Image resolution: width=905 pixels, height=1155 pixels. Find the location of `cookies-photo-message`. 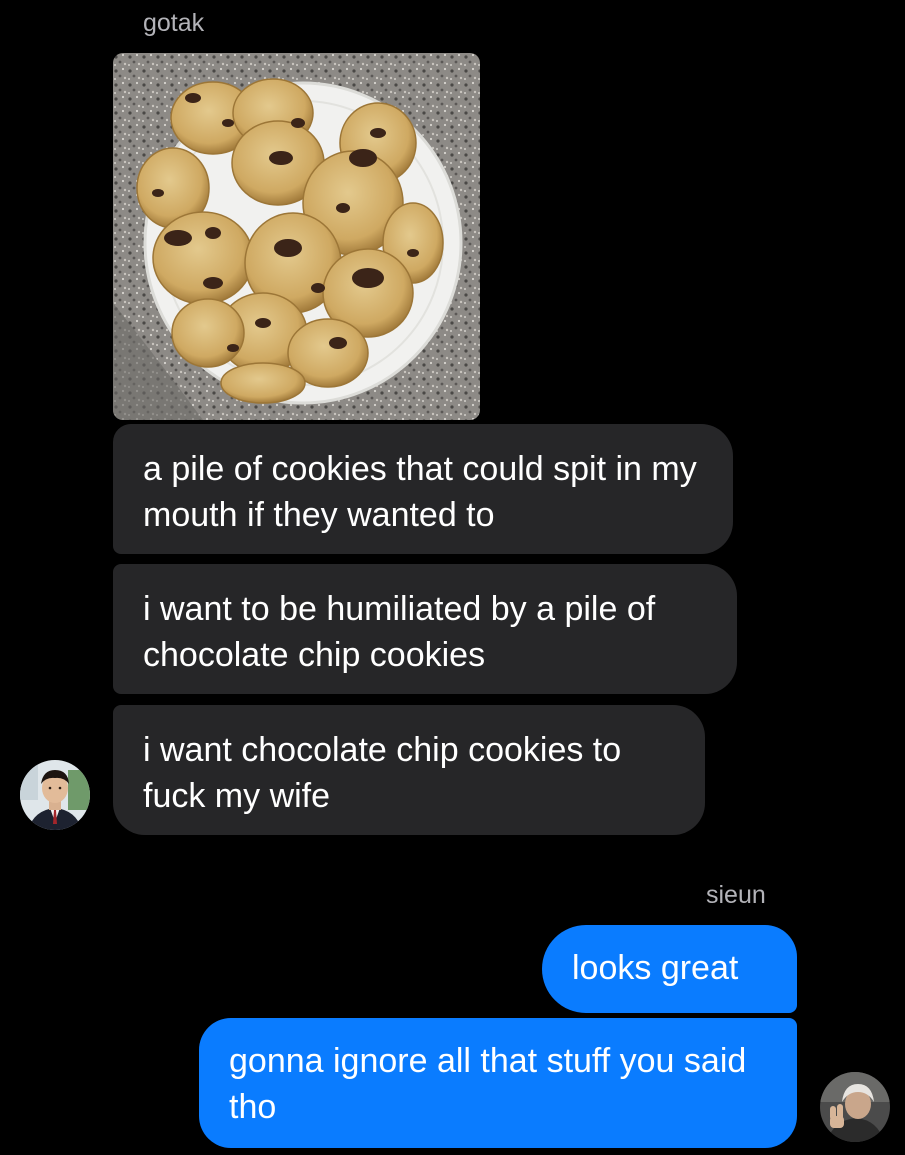

cookies-photo-message is located at coordinates (296, 236).